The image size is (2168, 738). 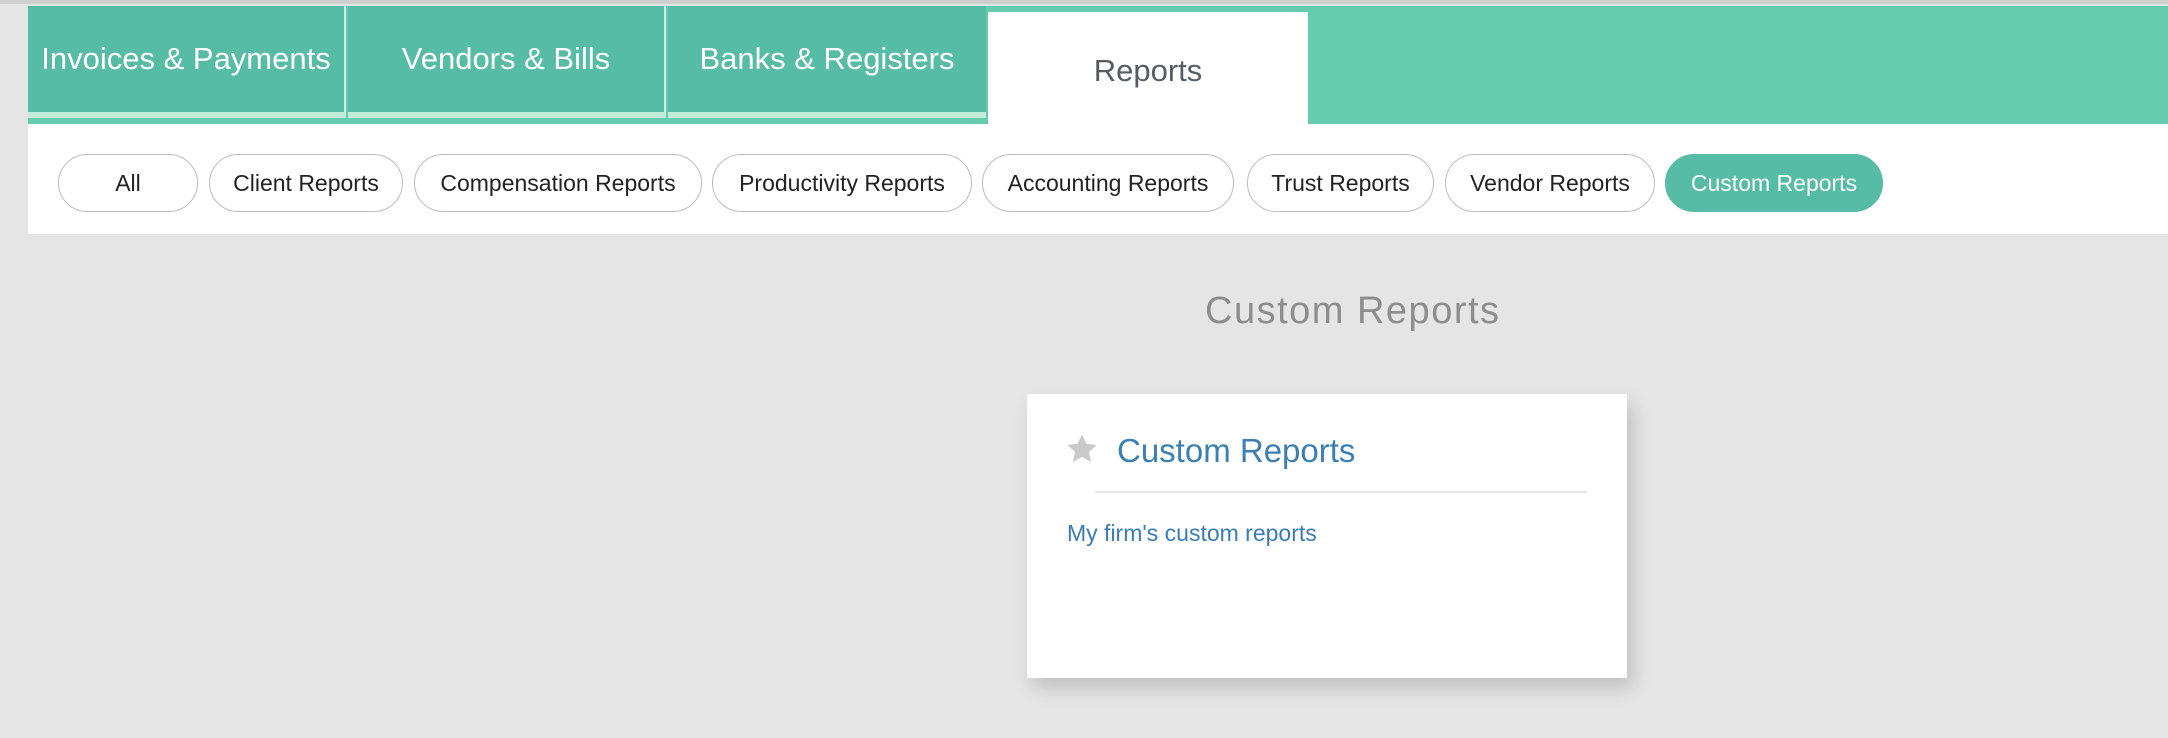 What do you see at coordinates (1774, 183) in the screenshot?
I see `filter-custom-reports: Custom Reports` at bounding box center [1774, 183].